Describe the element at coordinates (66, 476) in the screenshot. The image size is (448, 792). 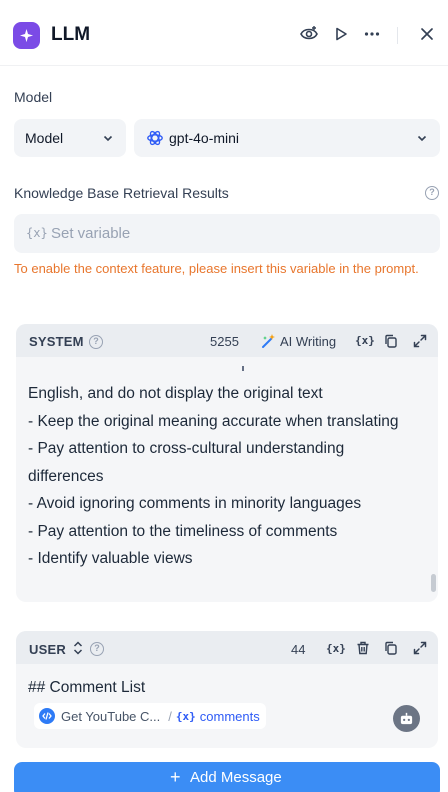
I see `prompt-line: differences` at that location.